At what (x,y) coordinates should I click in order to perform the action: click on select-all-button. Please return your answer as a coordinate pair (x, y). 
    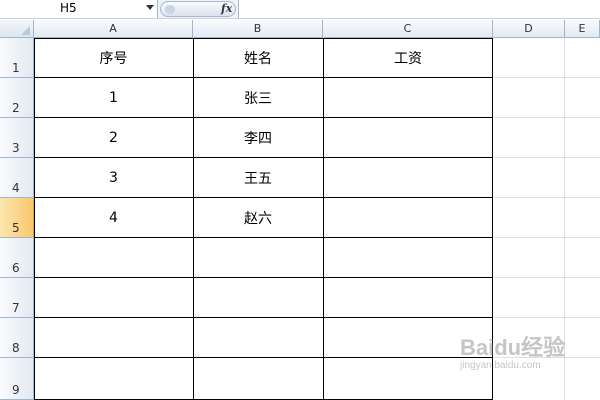
    Looking at the image, I should click on (17, 29).